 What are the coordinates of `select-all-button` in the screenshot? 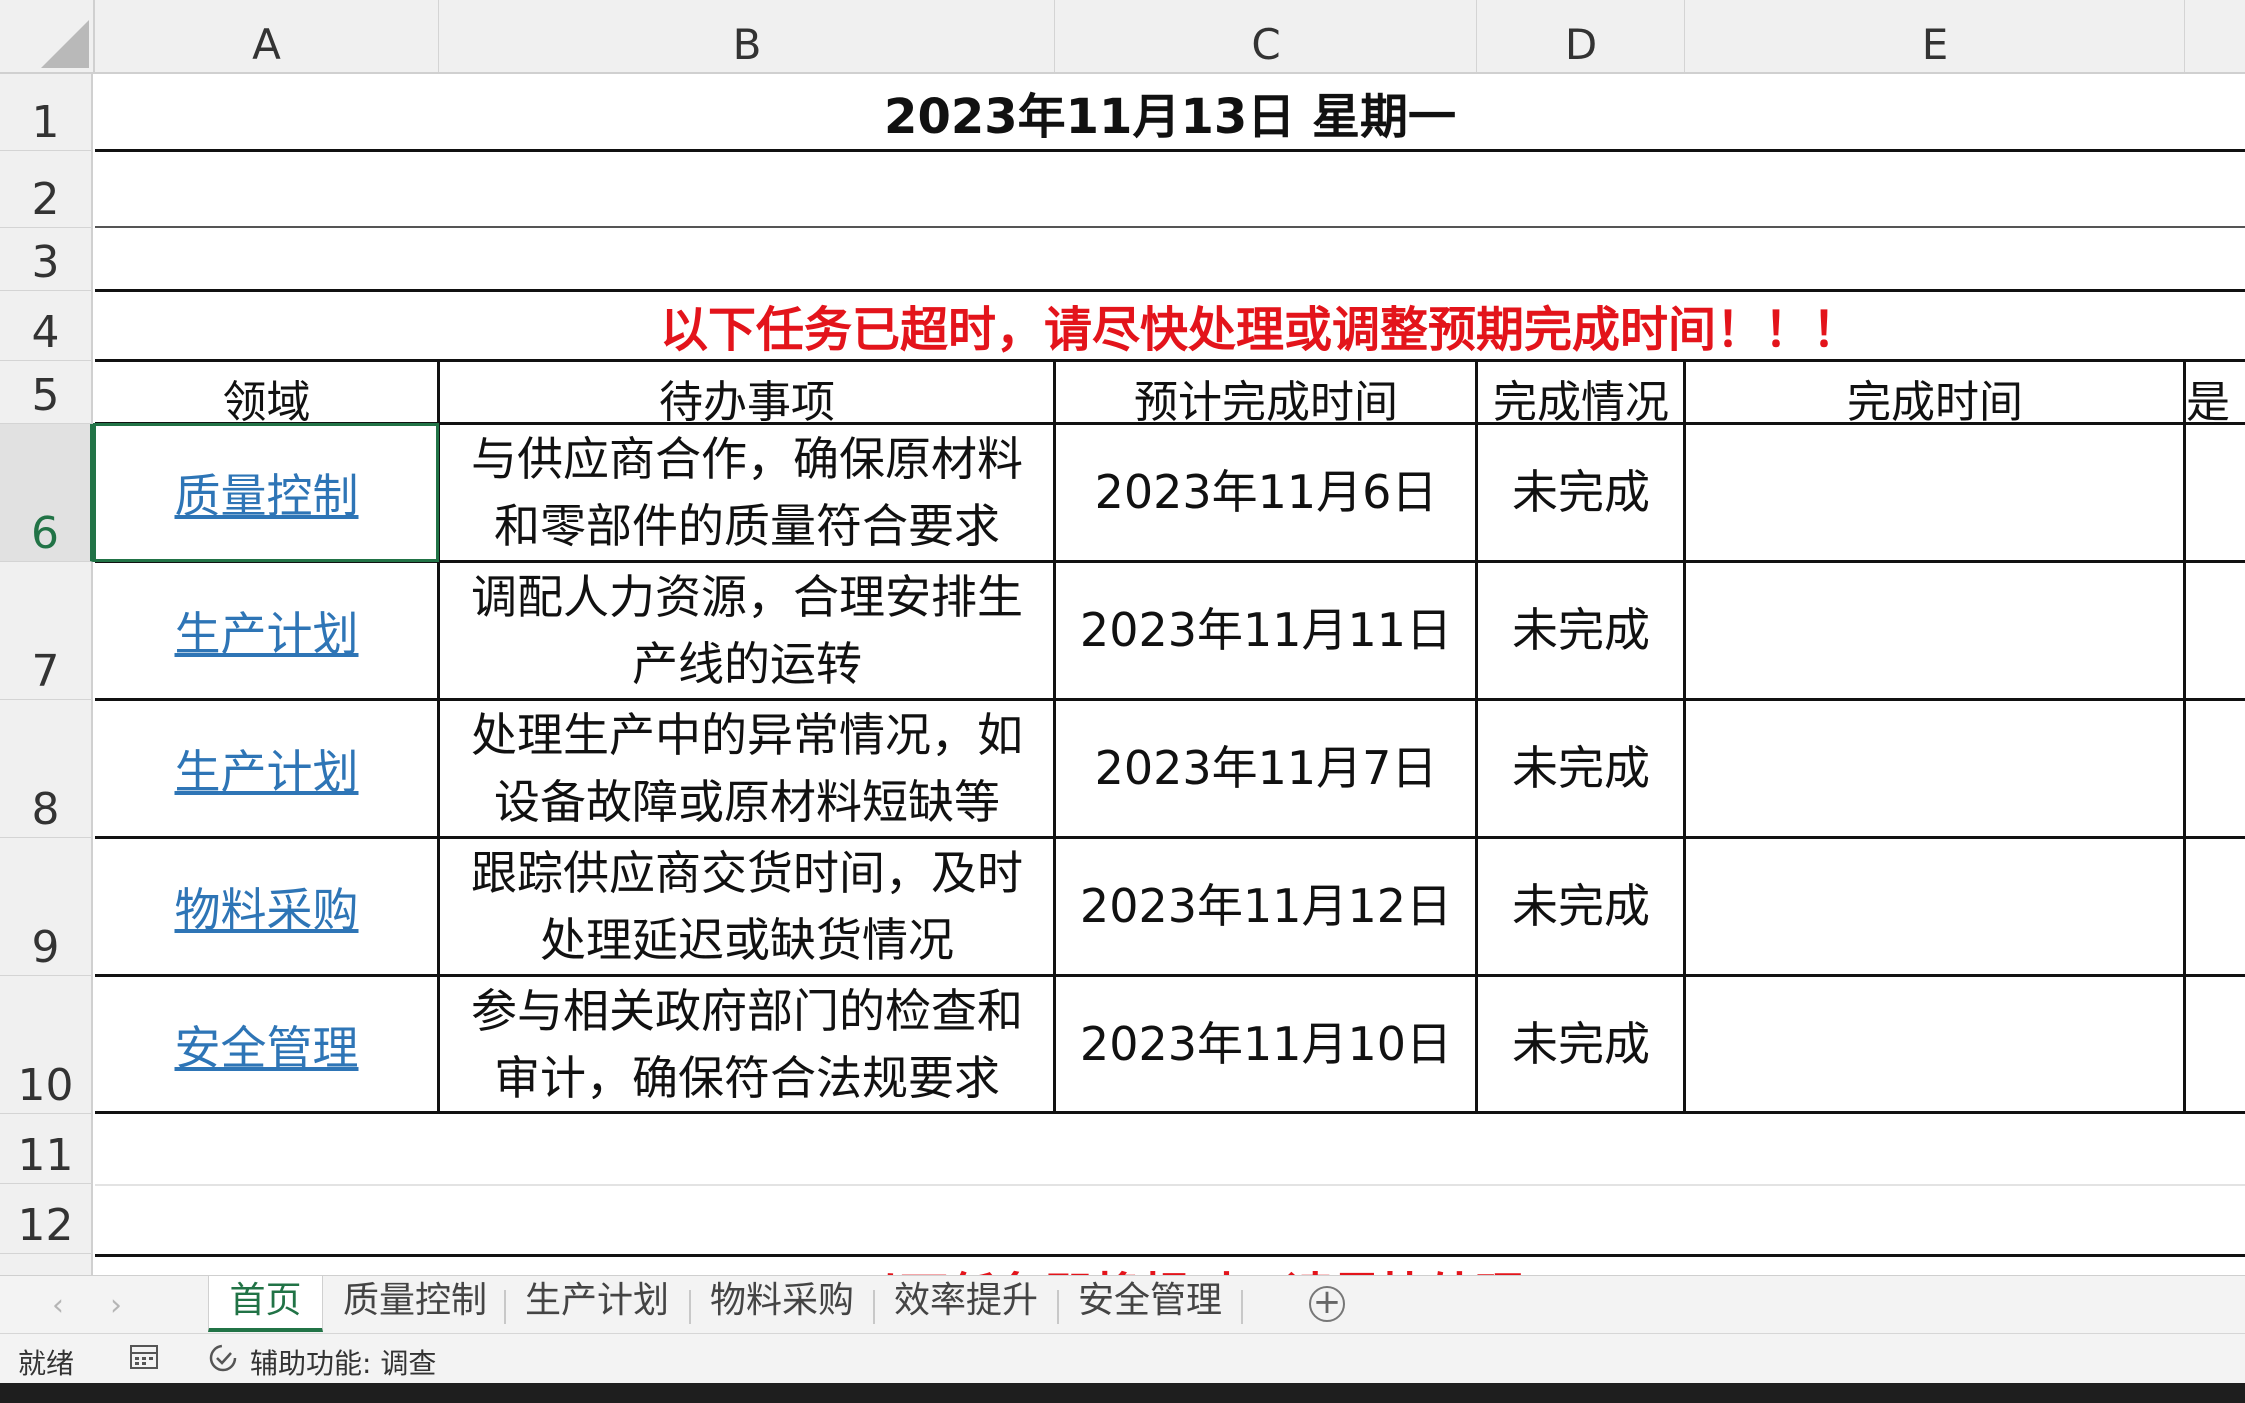 It's located at (47, 36).